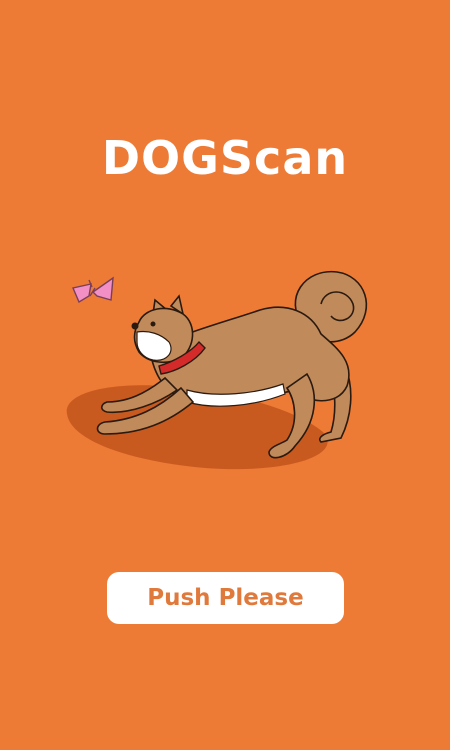 The image size is (450, 750). Describe the element at coordinates (93, 290) in the screenshot. I see `butterfly-icon` at that location.